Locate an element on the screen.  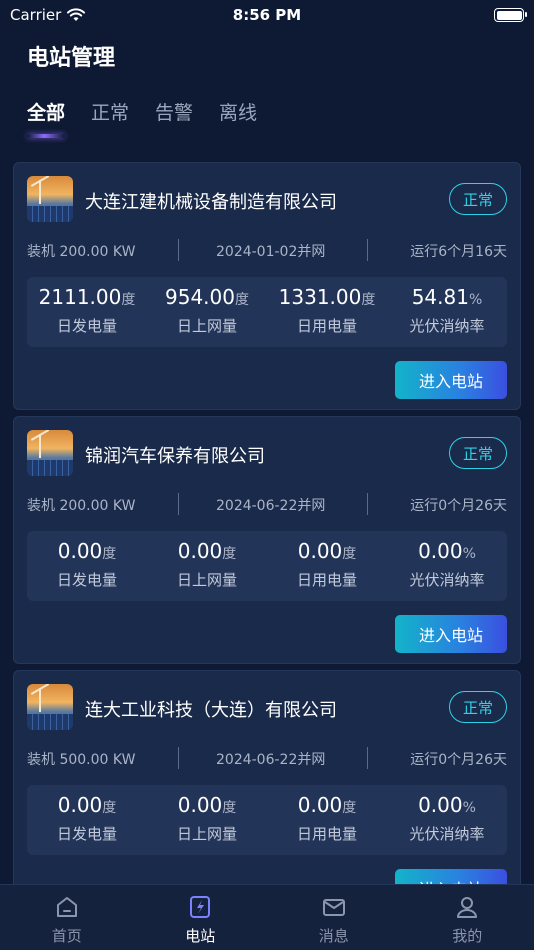
mail-icon is located at coordinates (333, 907).